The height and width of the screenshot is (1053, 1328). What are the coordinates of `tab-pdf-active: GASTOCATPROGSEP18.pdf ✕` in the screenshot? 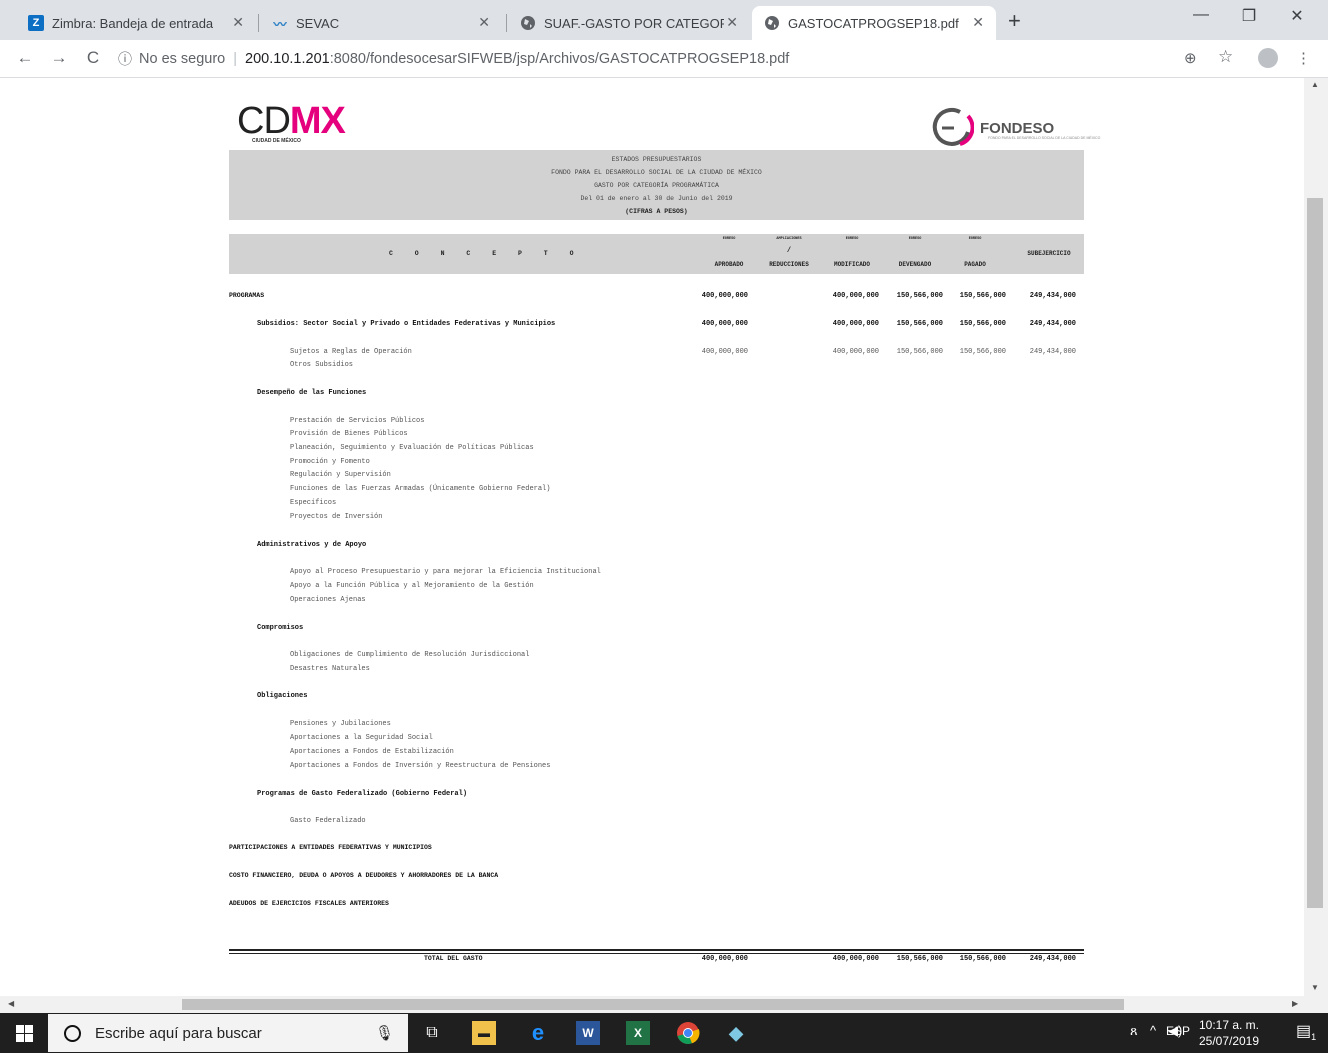 It's located at (874, 23).